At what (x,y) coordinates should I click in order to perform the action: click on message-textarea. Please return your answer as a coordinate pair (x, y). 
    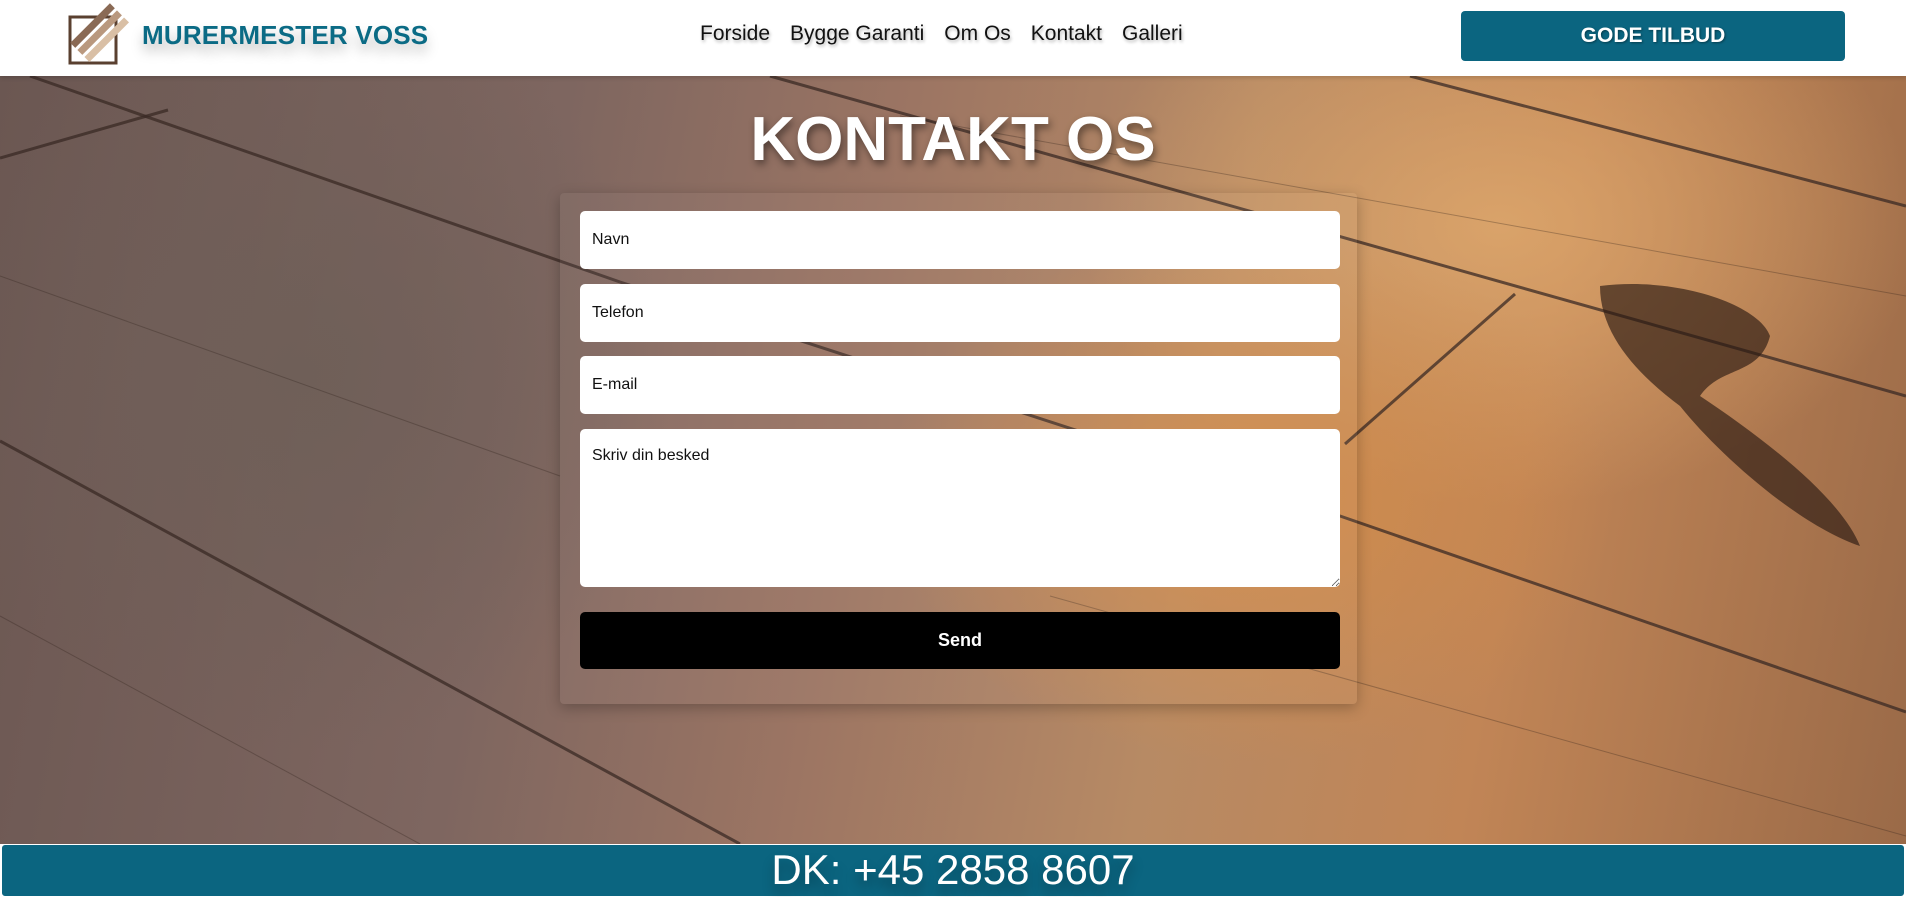
    Looking at the image, I should click on (960, 508).